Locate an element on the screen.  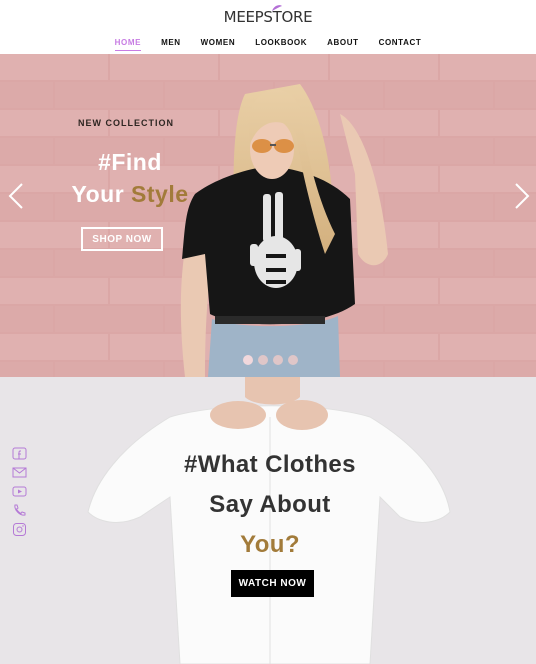
nav-lookbook: LOOKBOOK is located at coordinates (281, 42).